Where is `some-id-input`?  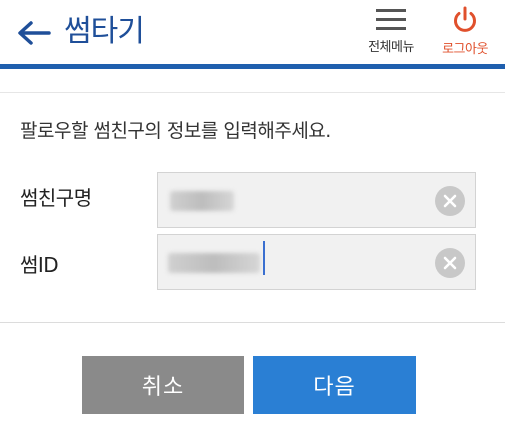
some-id-input is located at coordinates (316, 262).